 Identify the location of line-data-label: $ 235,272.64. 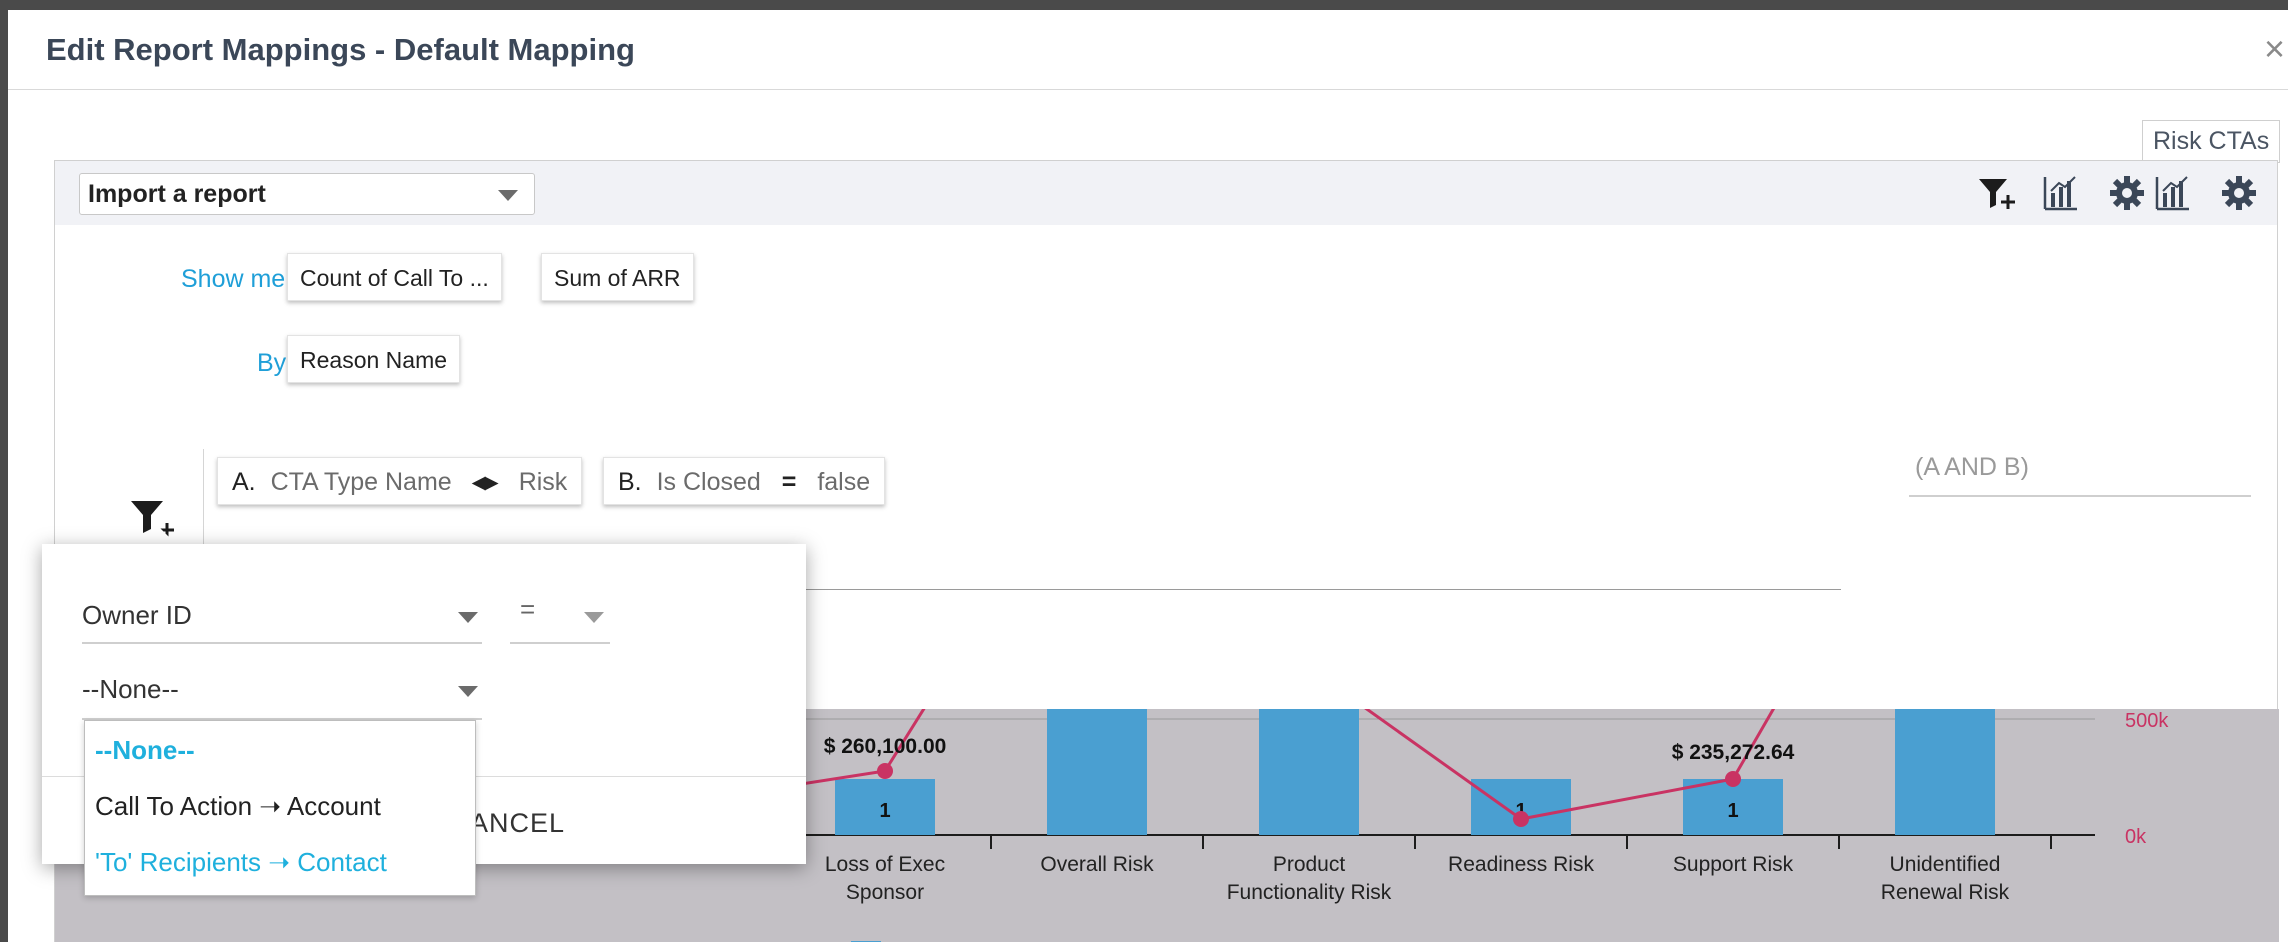
(1733, 752).